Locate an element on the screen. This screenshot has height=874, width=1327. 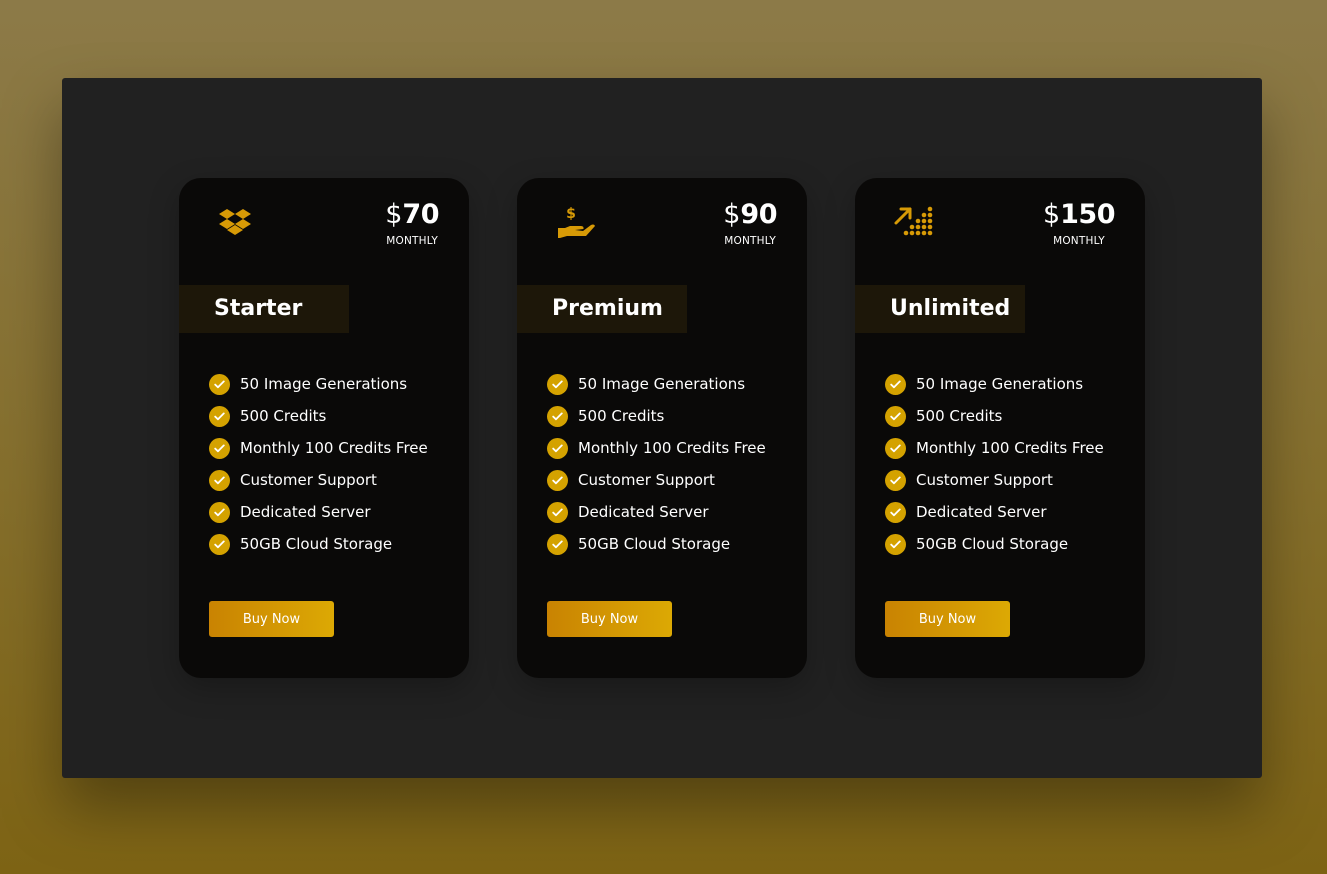
plan-name-banner: Starter is located at coordinates (264, 309).